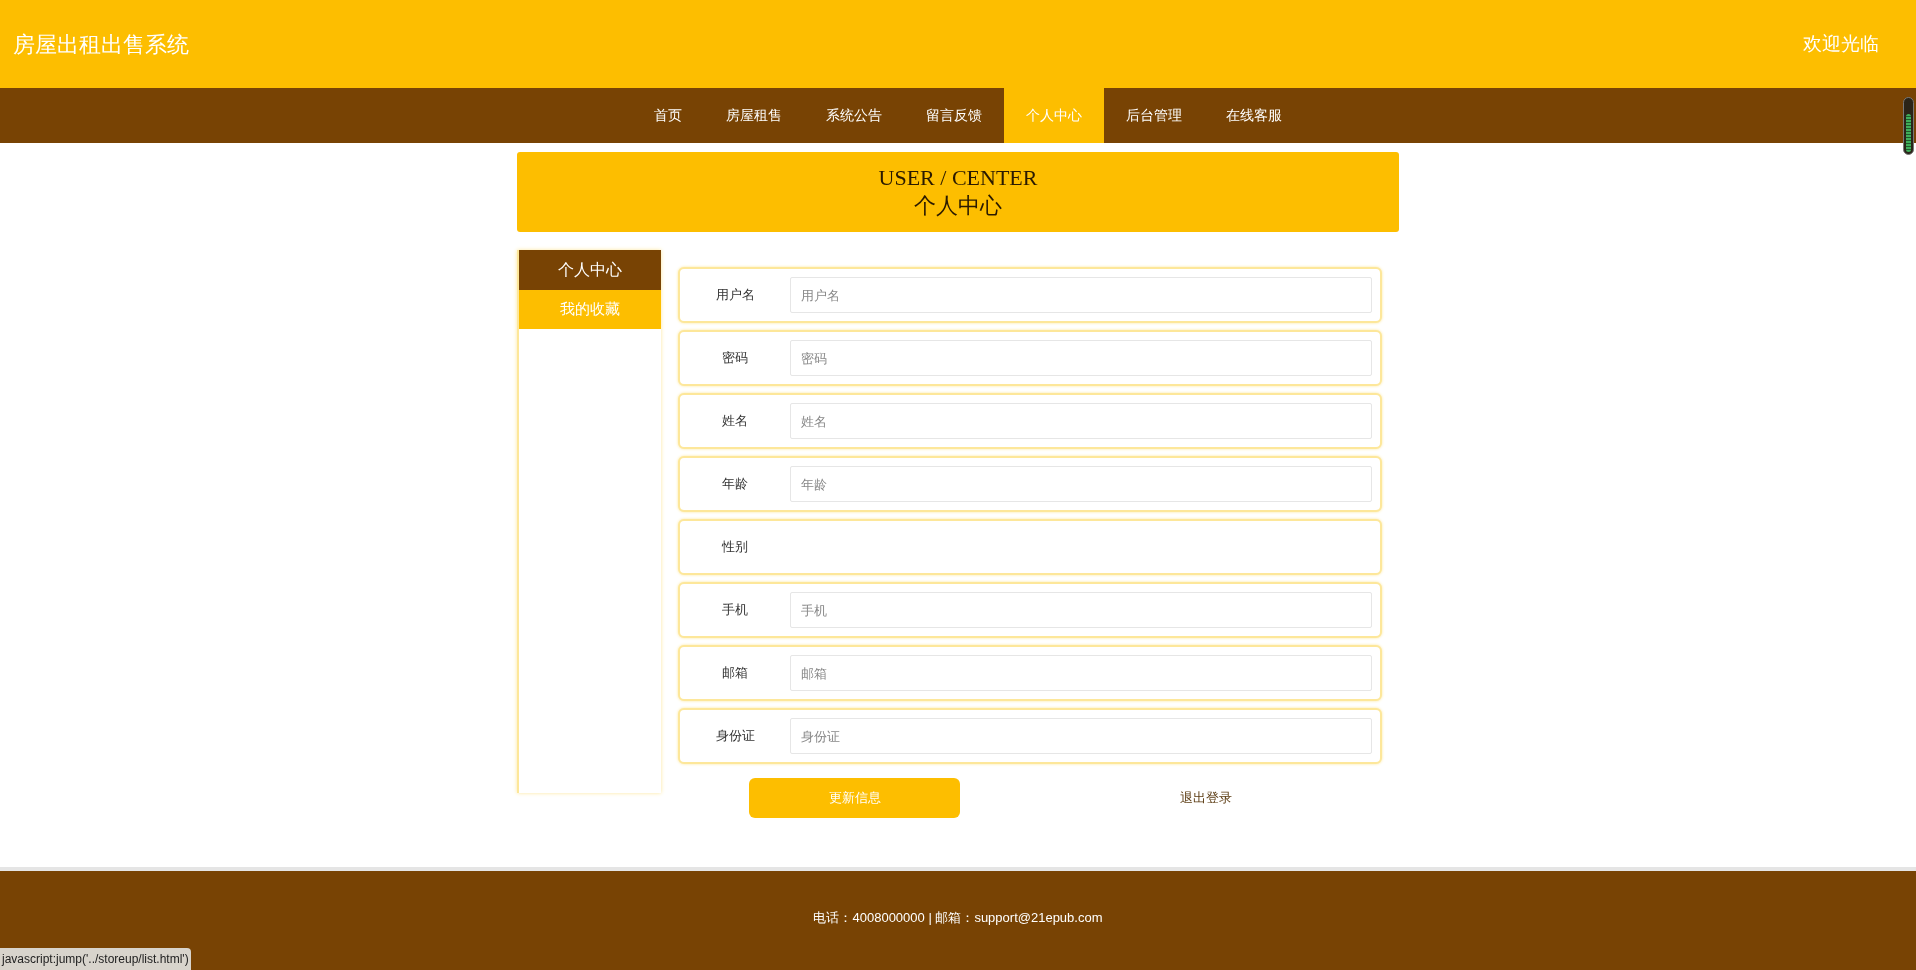 Image resolution: width=1916 pixels, height=970 pixels. I want to click on input-field: 身份证, so click(1081, 736).